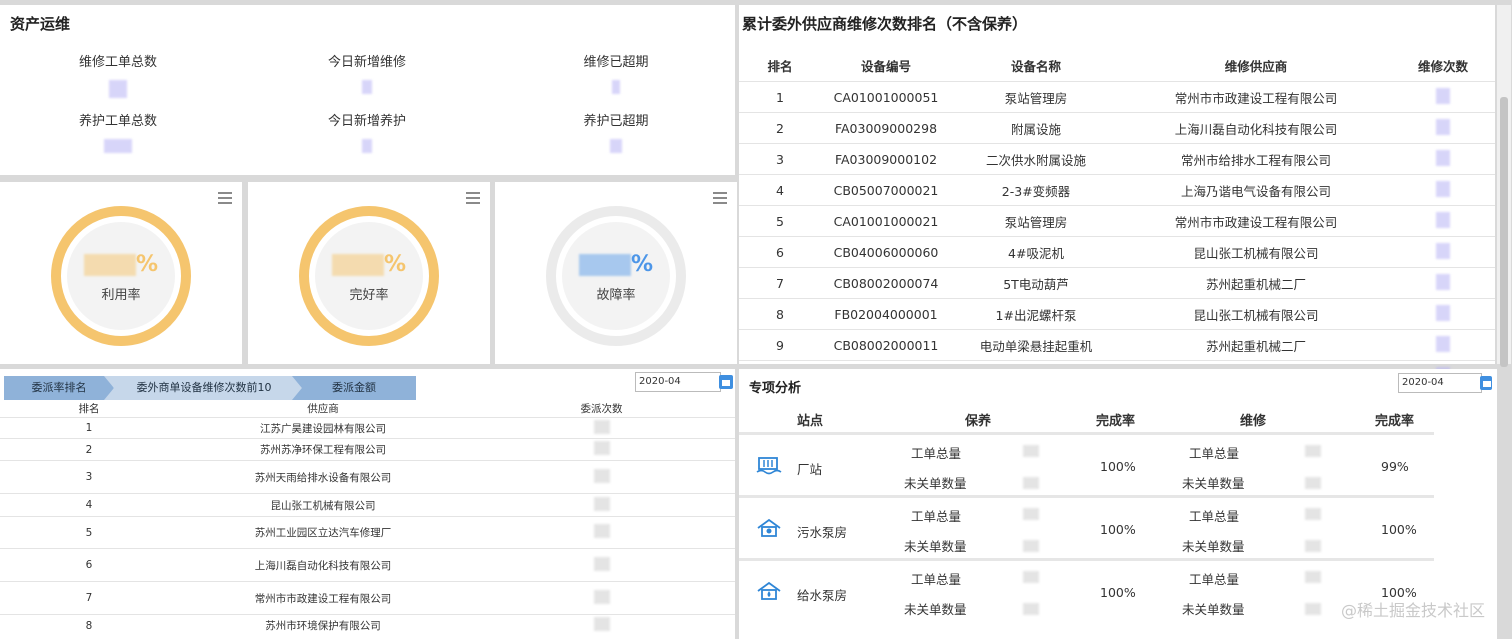 This screenshot has height=639, width=1512. Describe the element at coordinates (810, 469) in the screenshot. I see `station-name: 厂站` at that location.